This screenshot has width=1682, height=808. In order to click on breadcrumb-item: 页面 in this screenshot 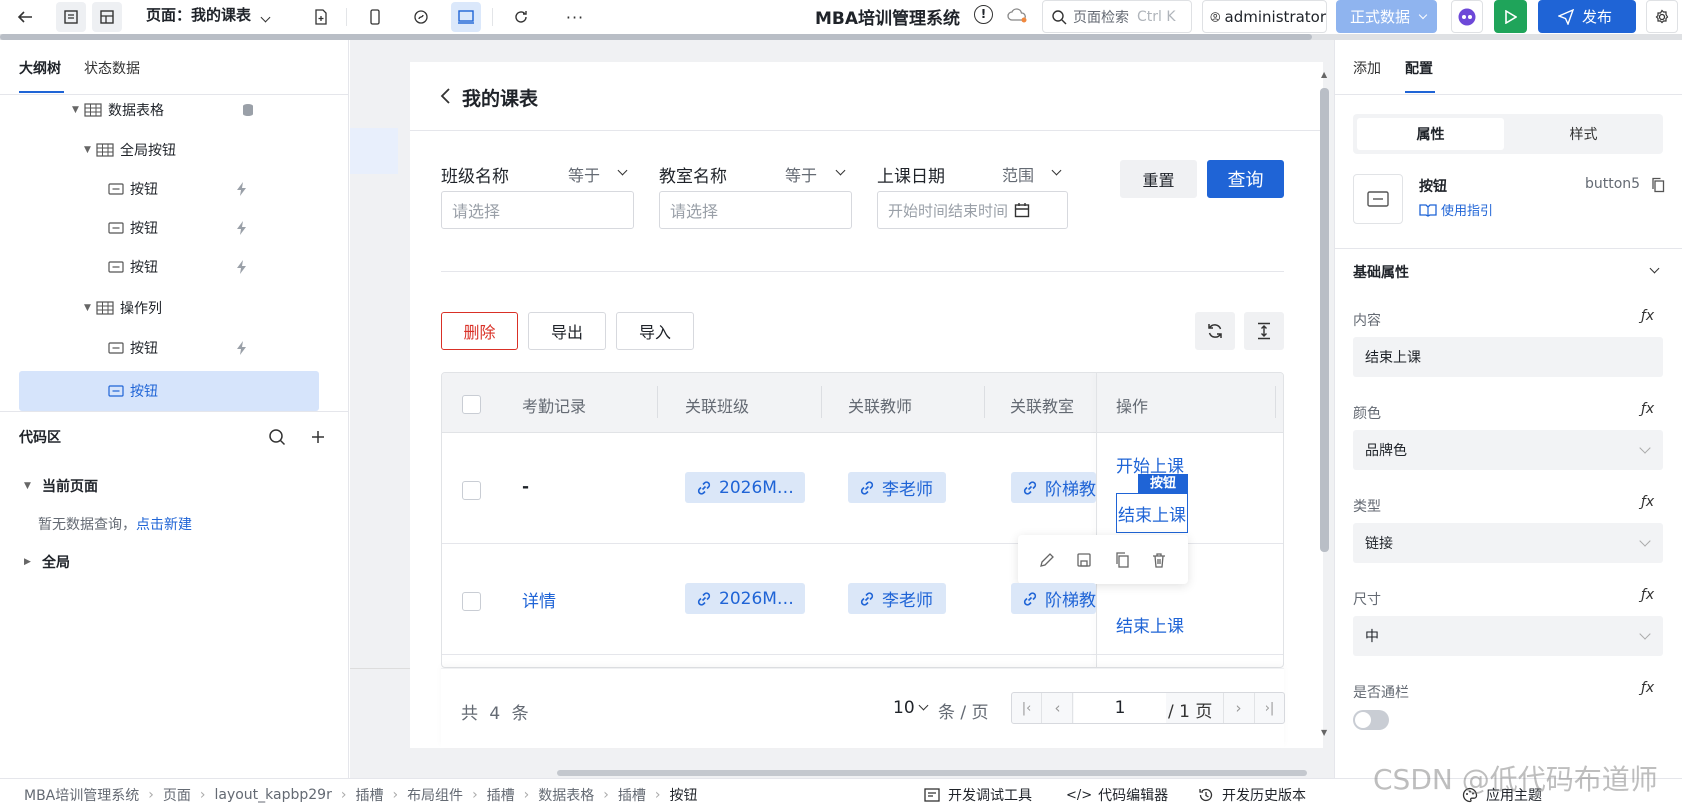, I will do `click(177, 795)`.